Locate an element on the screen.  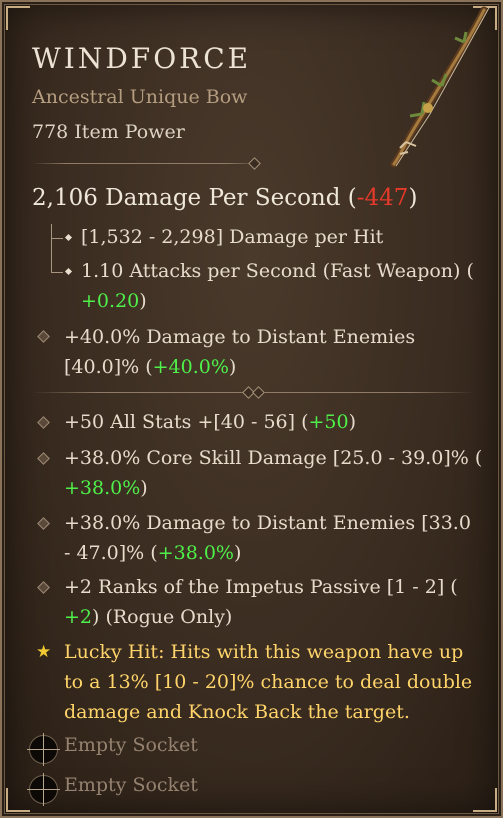
attack-speed-line1: 1.10 Attacks per Second (Fast Weapon) ( is located at coordinates (277, 271).